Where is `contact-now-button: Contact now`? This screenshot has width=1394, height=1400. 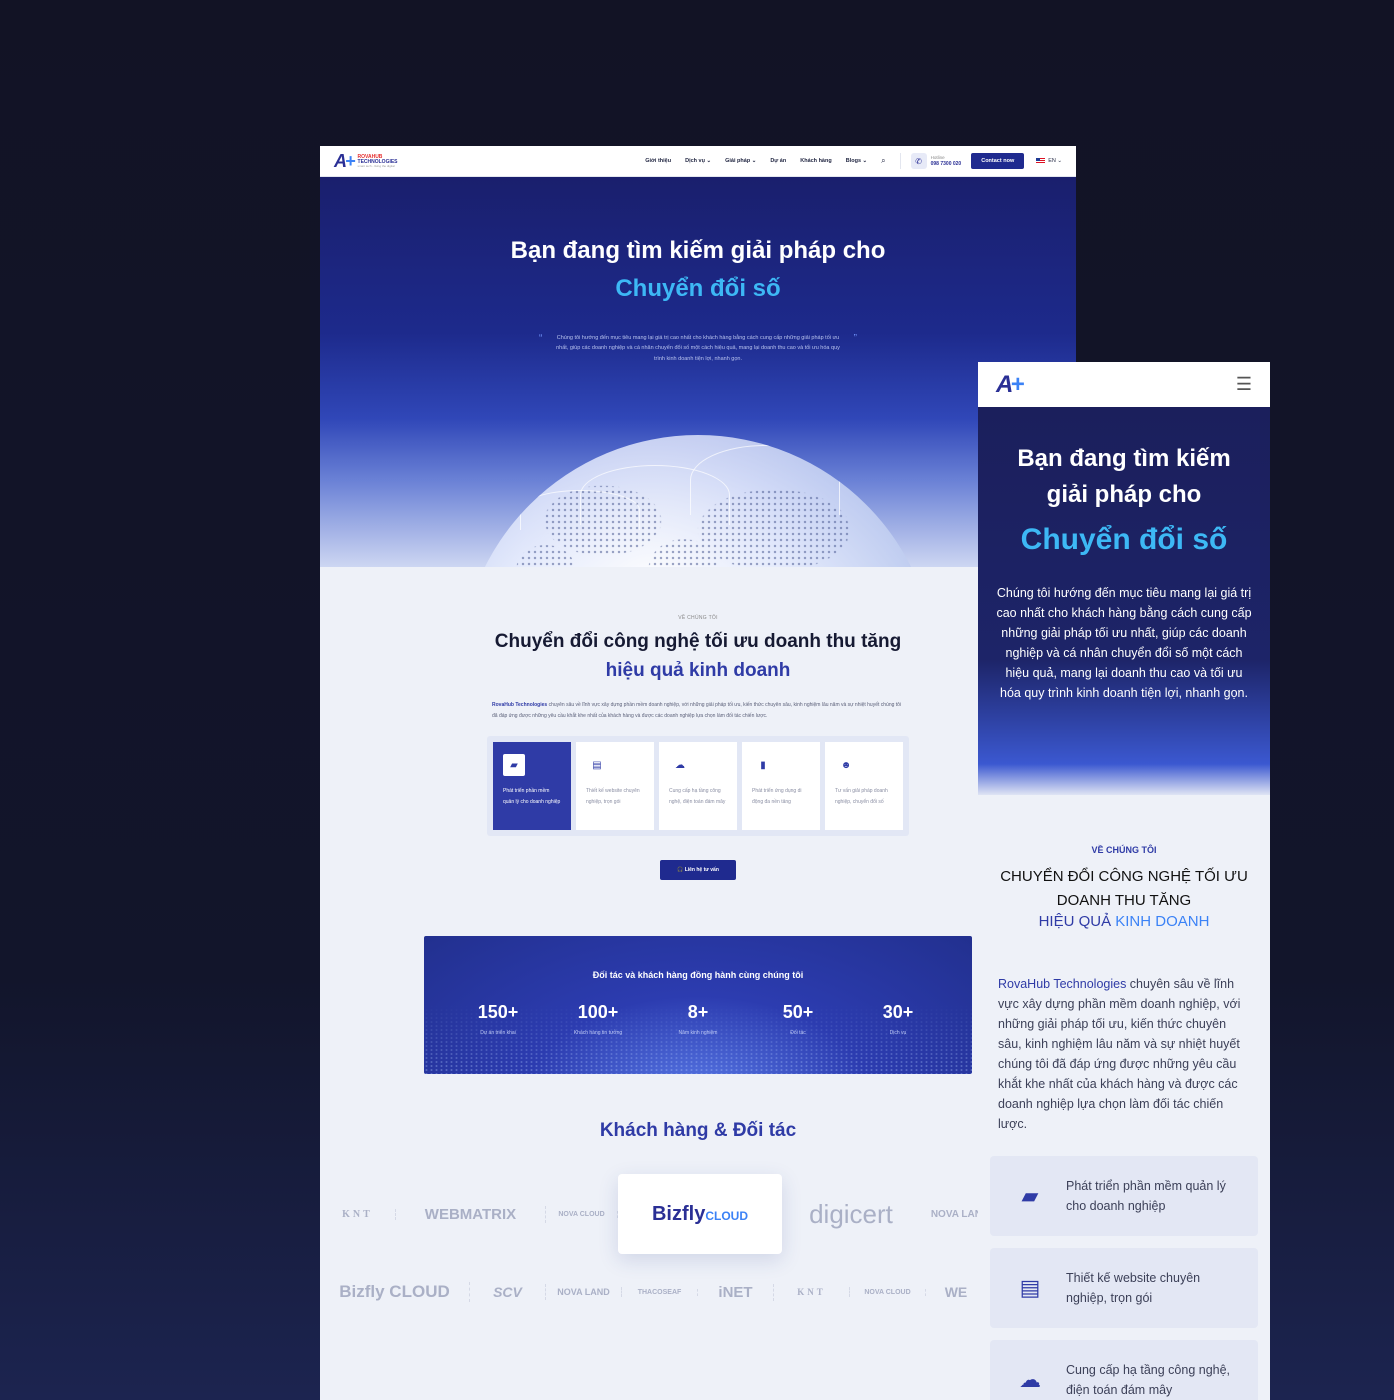
contact-now-button: Contact now is located at coordinates (998, 161).